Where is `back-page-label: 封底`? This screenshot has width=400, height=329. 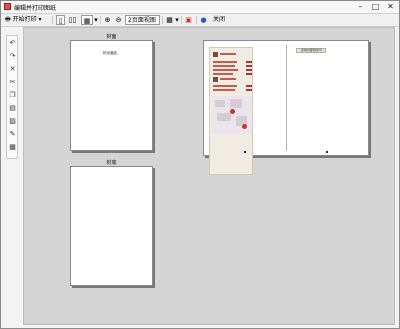
back-page-label: 封底 is located at coordinates (111, 163).